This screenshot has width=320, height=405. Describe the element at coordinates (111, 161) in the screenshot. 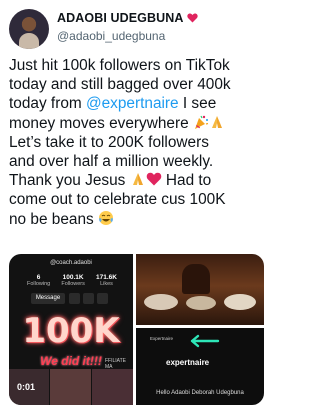

I see `tweet-line: and over half a million weekly.` at that location.